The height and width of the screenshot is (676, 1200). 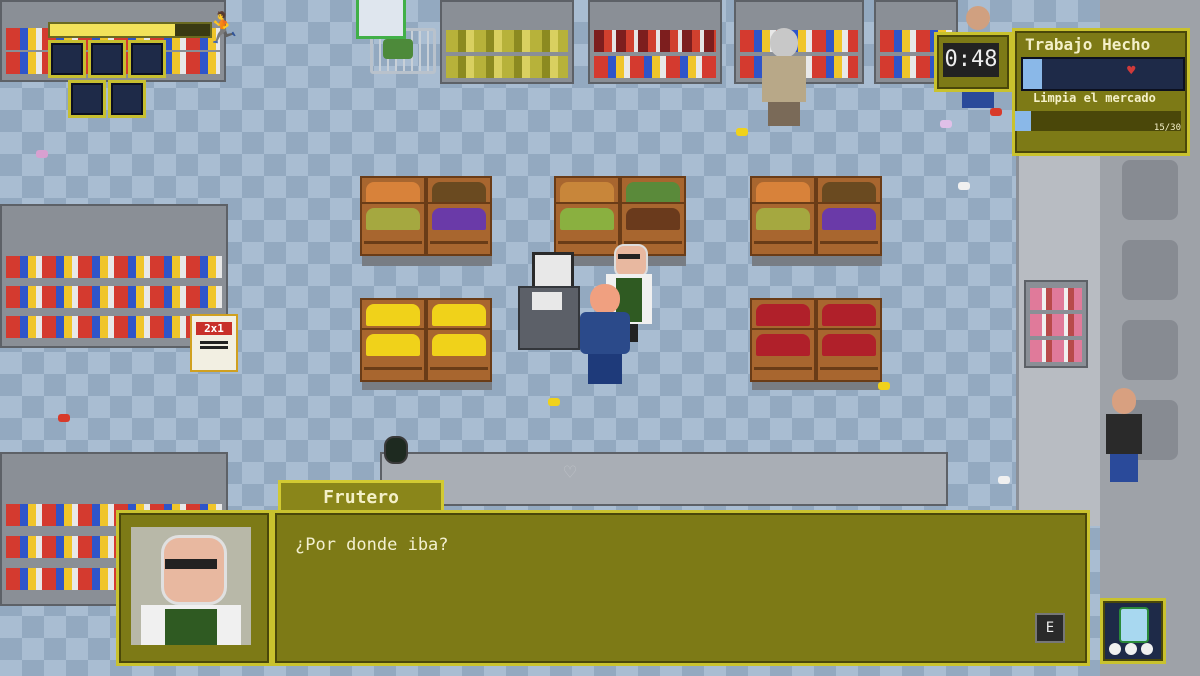 What do you see at coordinates (396, 450) in the screenshot?
I see `trash-bag` at bounding box center [396, 450].